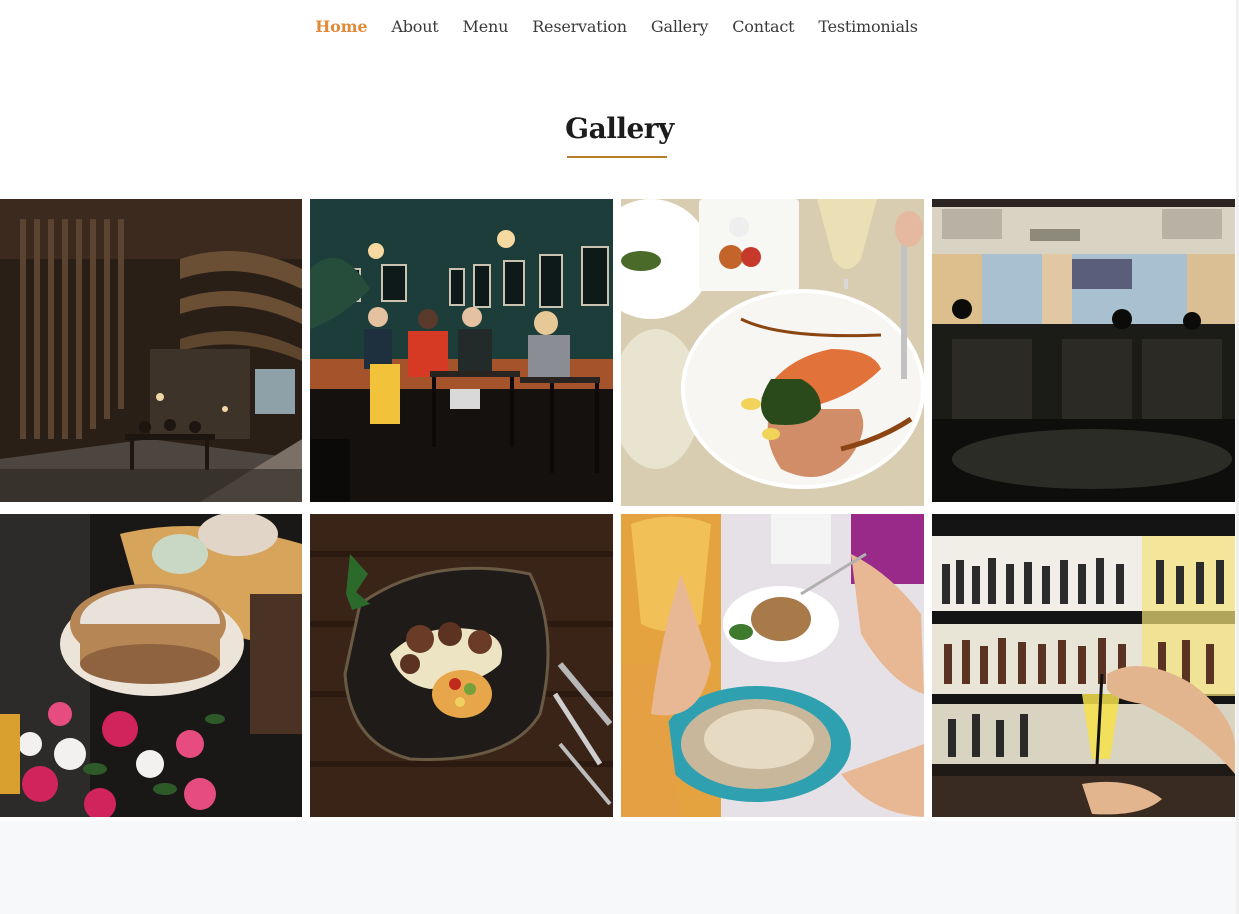 The image size is (1239, 914). I want to click on gallery-image-plated-dish, so click(461, 665).